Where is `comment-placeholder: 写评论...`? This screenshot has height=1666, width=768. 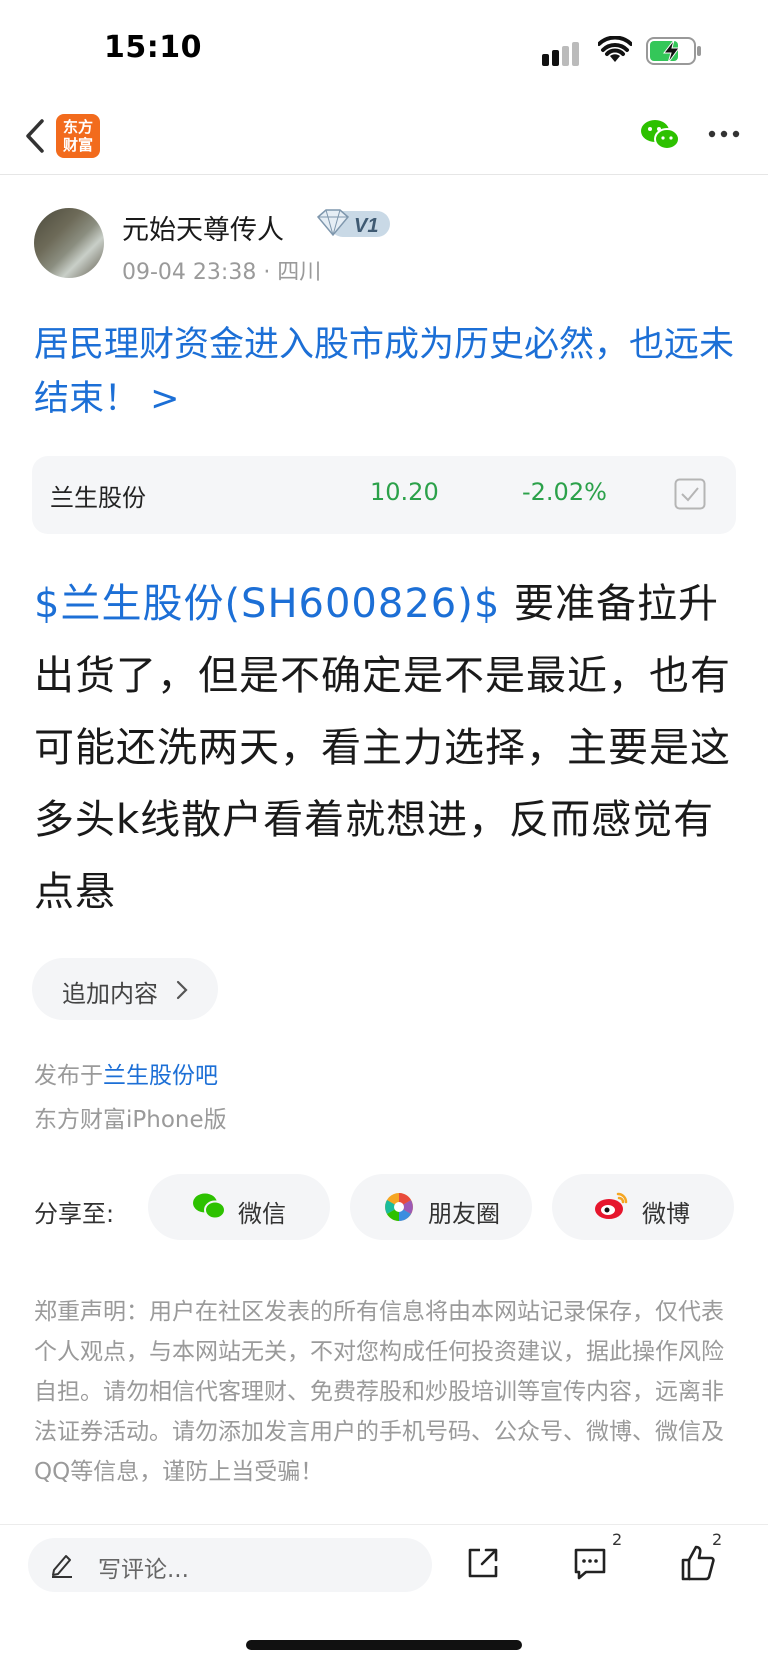
comment-placeholder: 写评论... is located at coordinates (143, 1570).